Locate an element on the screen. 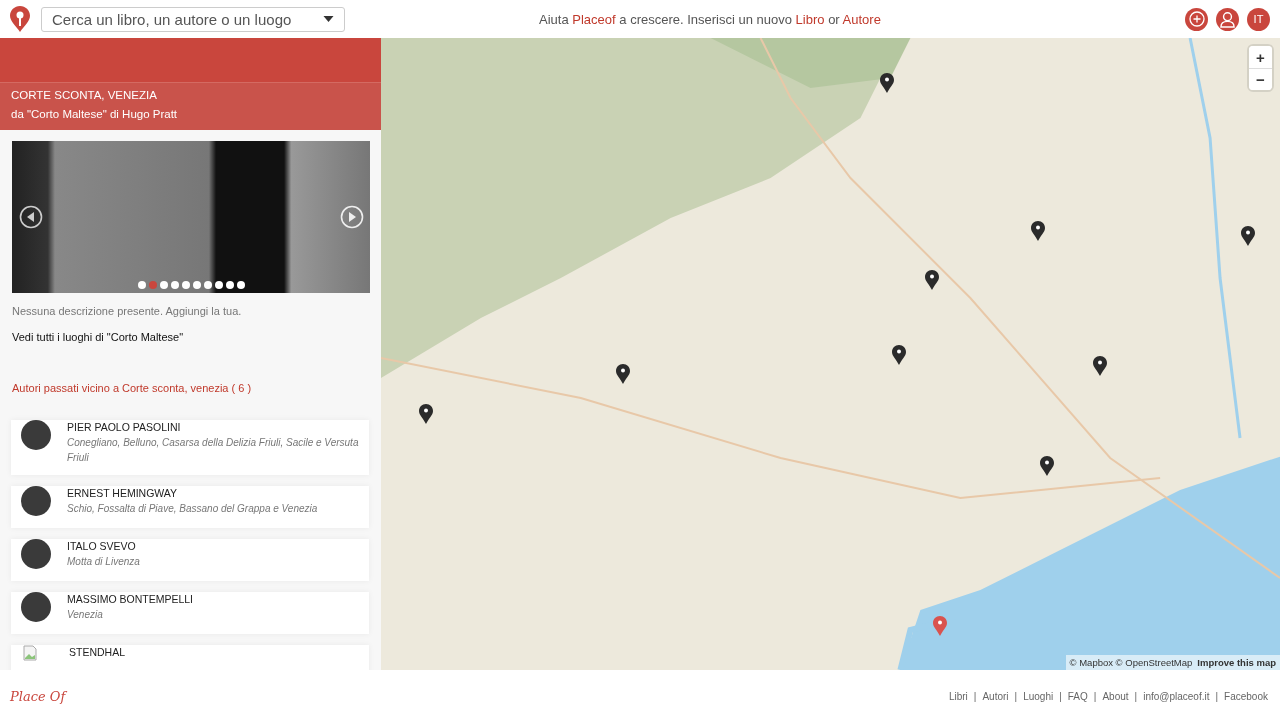  footer-link: Libri is located at coordinates (958, 696).